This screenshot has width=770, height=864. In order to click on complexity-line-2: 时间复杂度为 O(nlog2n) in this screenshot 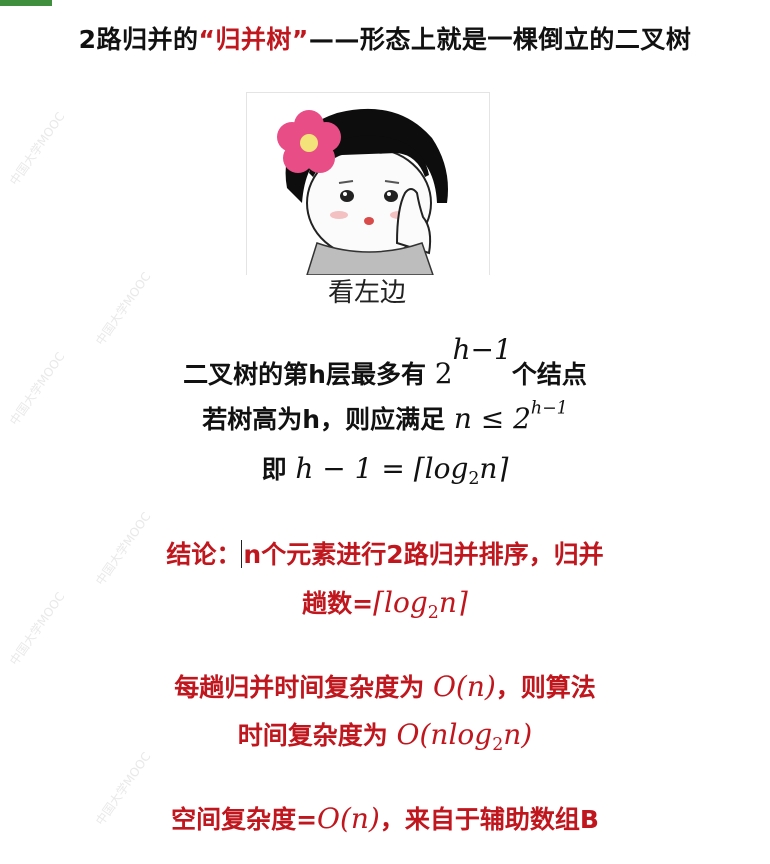, I will do `click(385, 735)`.